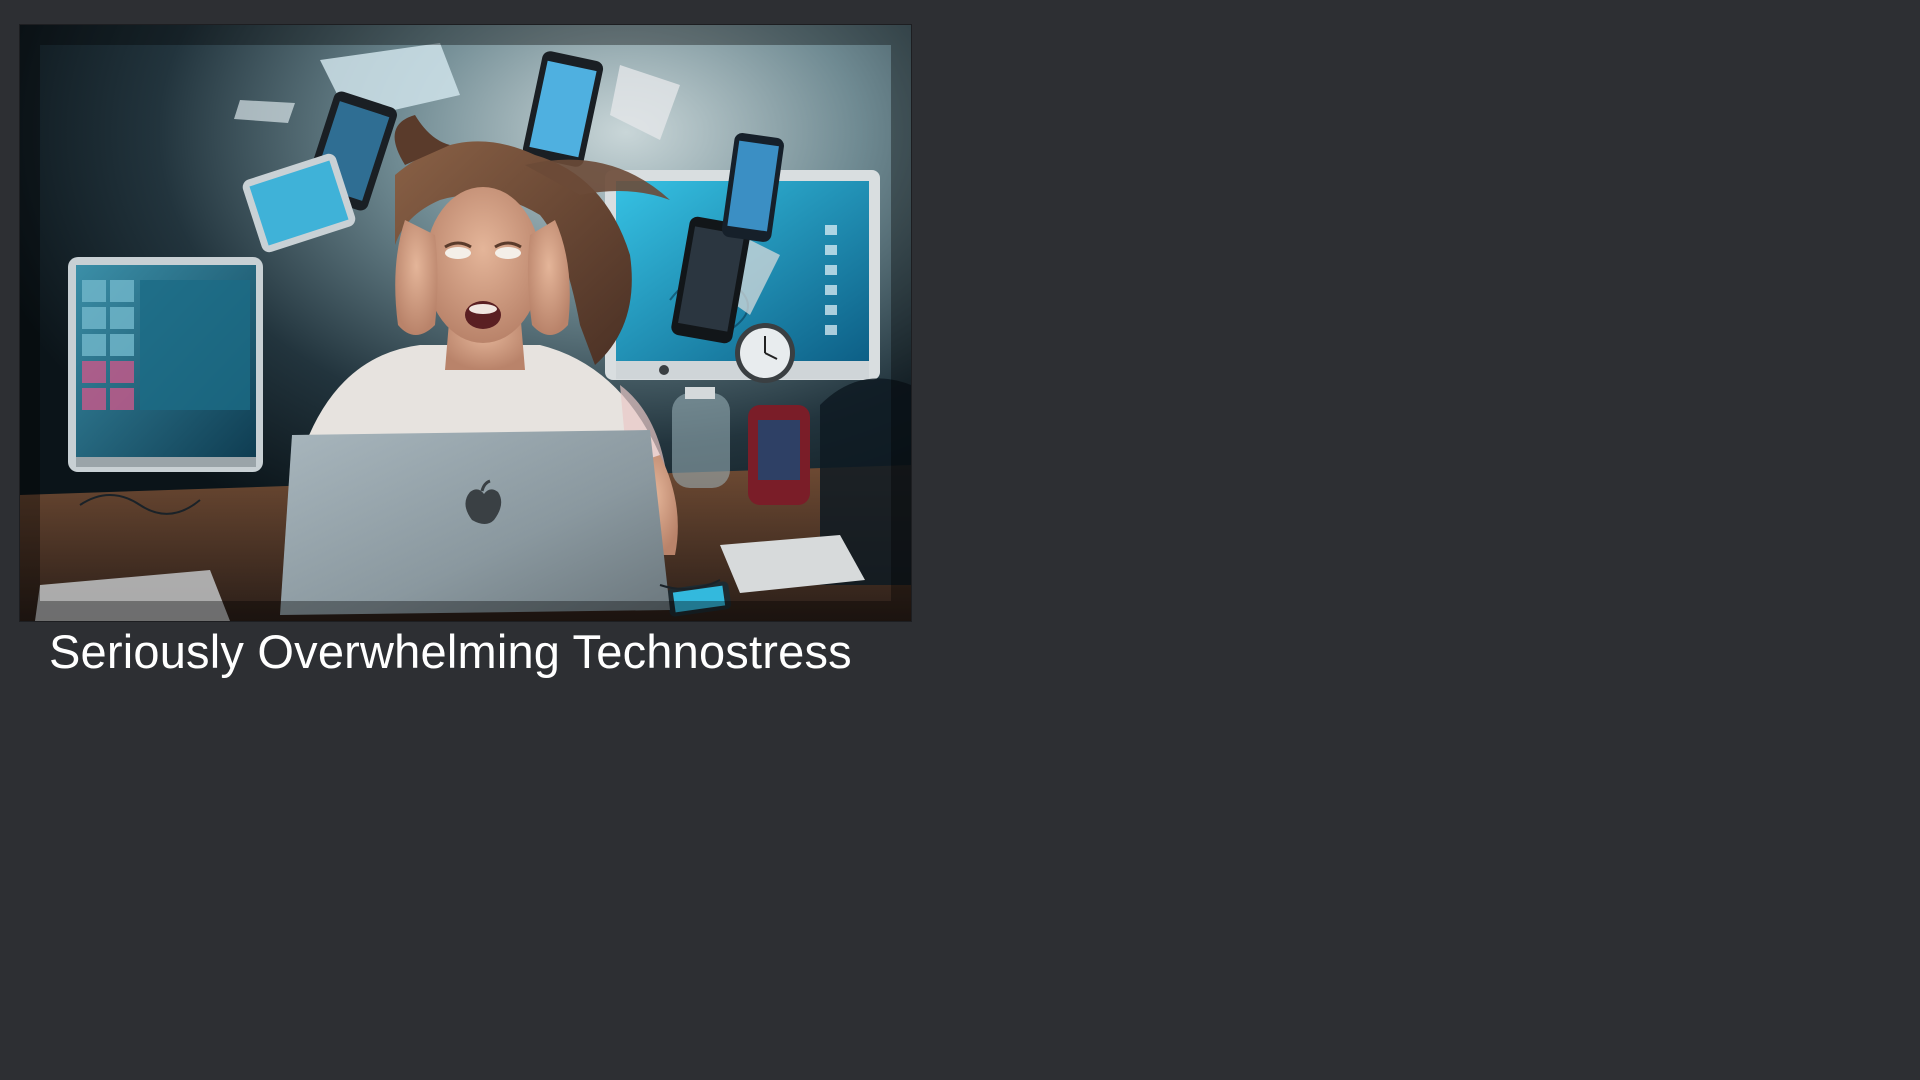 The image size is (1920, 1080). What do you see at coordinates (475, 522) in the screenshot?
I see `laptop` at bounding box center [475, 522].